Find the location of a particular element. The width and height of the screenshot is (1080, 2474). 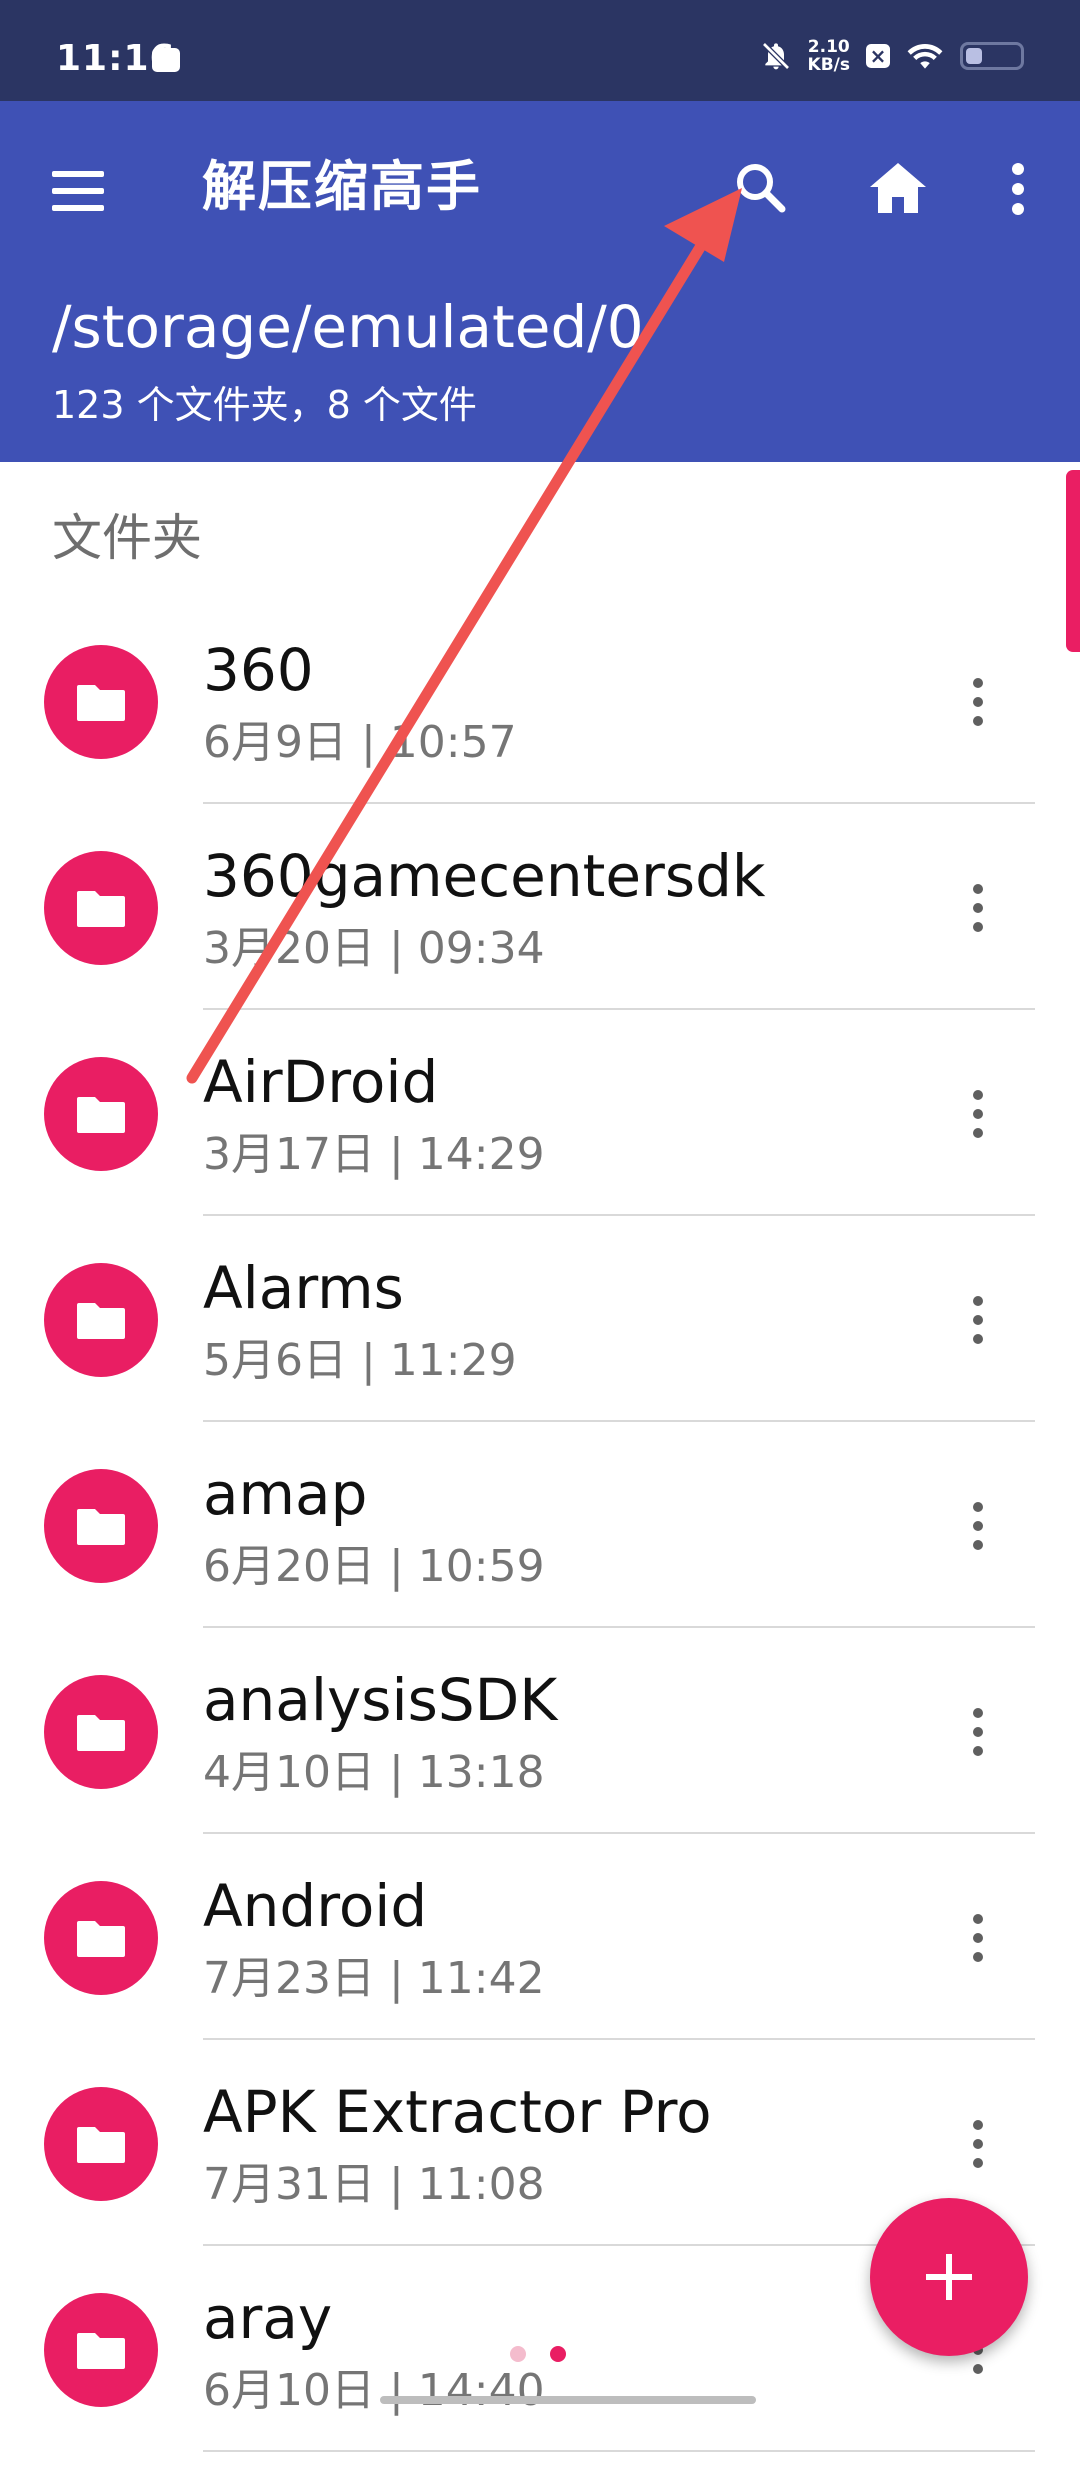

page-indicator is located at coordinates (540, 2356).